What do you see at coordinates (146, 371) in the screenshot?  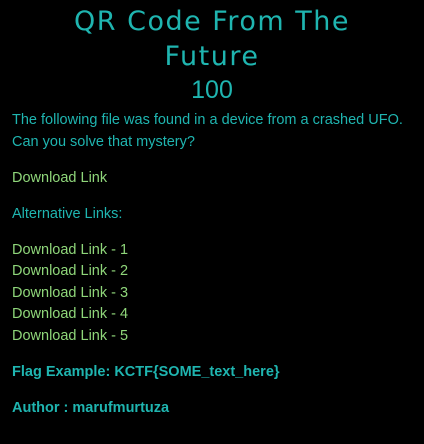 I see `flag-example: Flag Example: KCTF{SOME_text_here}` at bounding box center [146, 371].